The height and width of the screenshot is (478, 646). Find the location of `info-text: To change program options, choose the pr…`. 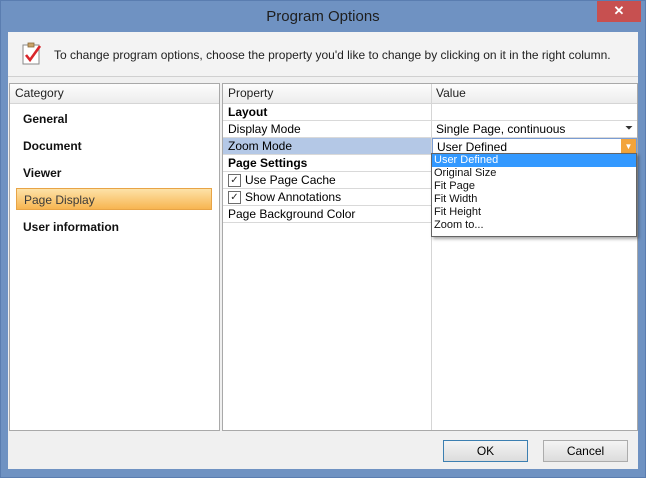

info-text: To change program options, choose the pr… is located at coordinates (332, 55).